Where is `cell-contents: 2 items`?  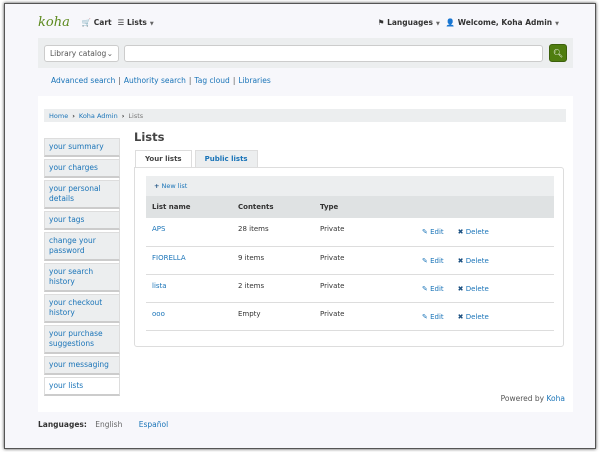
cell-contents: 2 items is located at coordinates (273, 288).